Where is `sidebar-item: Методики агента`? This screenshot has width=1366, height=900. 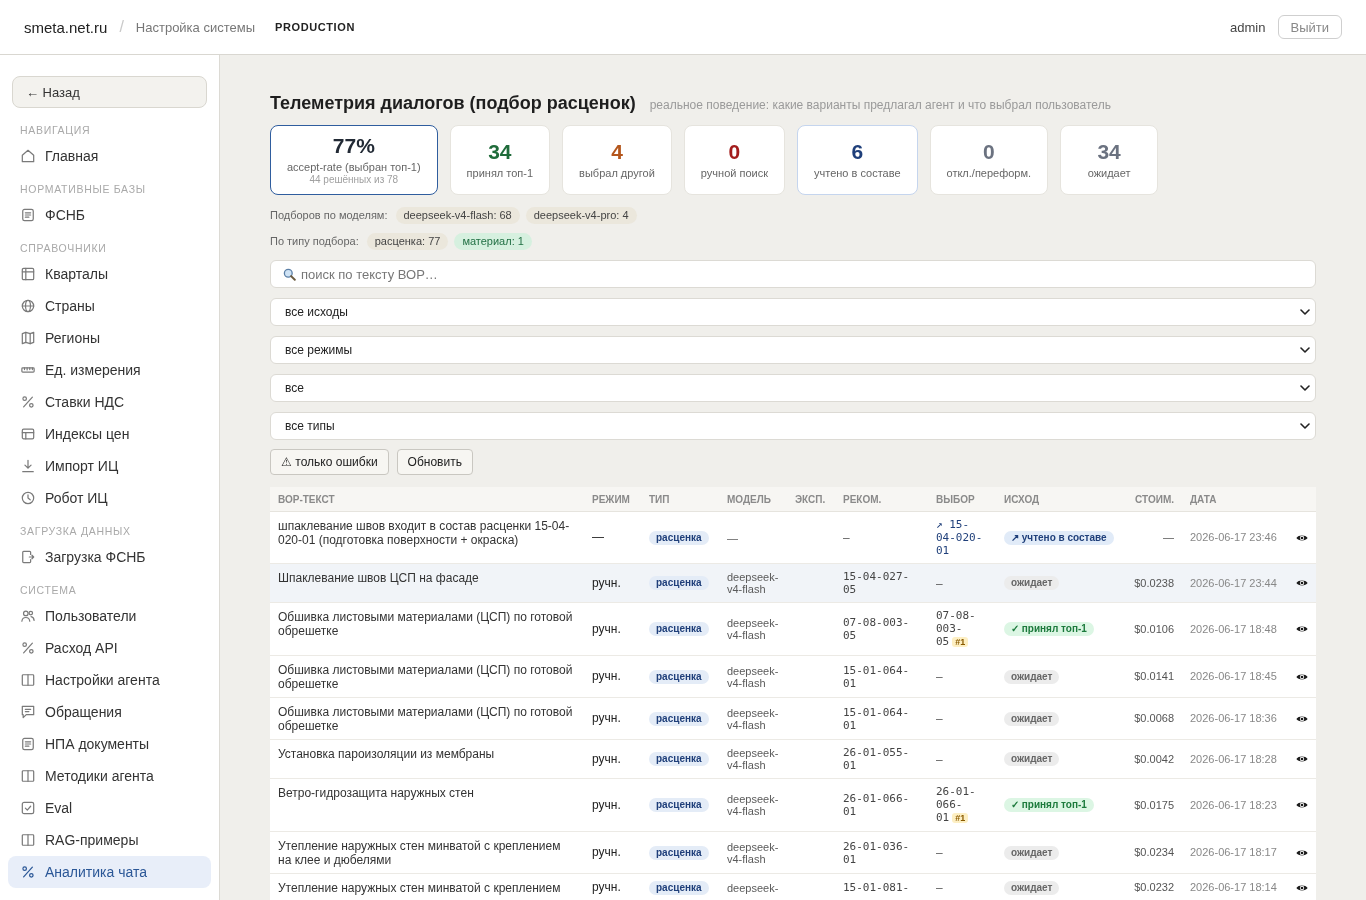
sidebar-item: Методики агента is located at coordinates (109, 776).